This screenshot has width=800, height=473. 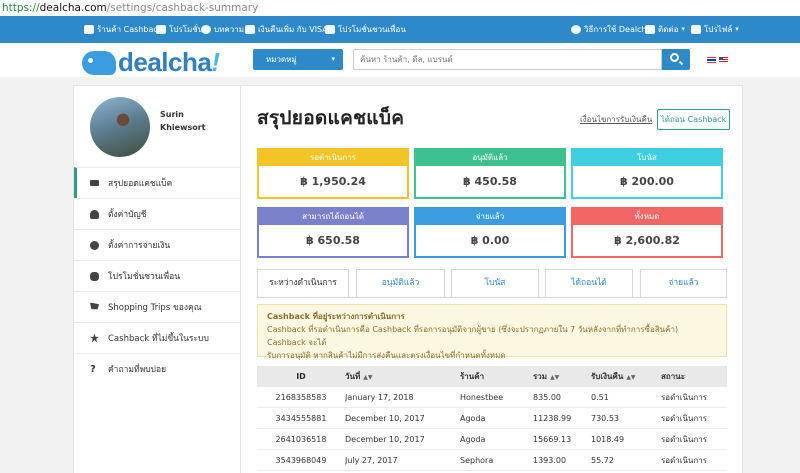 What do you see at coordinates (94, 276) in the screenshot?
I see `chat-icon` at bounding box center [94, 276].